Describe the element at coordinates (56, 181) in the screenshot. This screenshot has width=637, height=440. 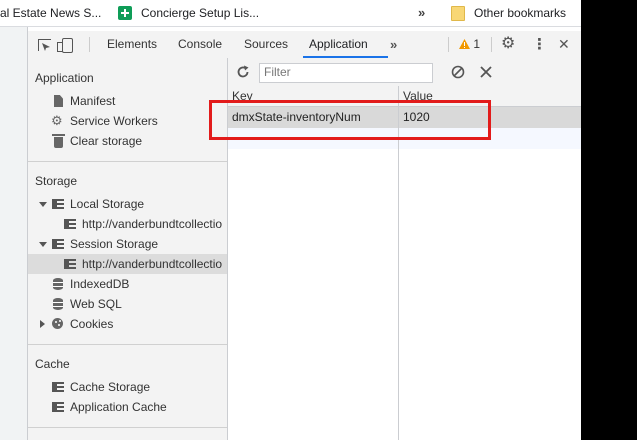
I see `section-title-storage: Storage` at that location.